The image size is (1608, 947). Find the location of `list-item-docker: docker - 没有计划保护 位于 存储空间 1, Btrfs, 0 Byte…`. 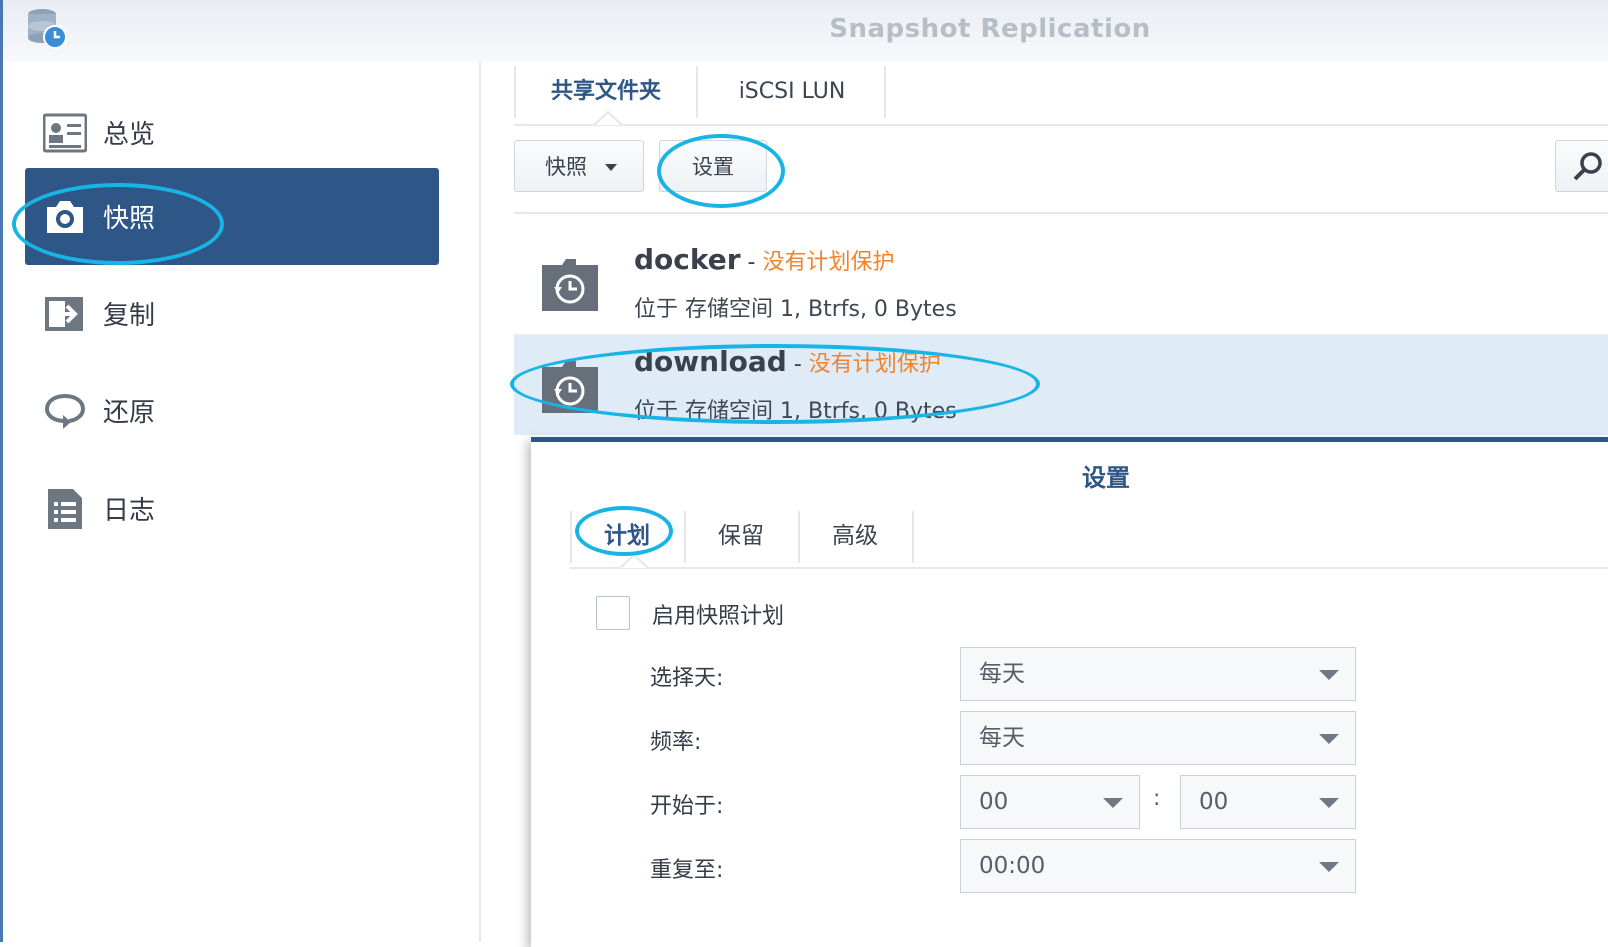

list-item-docker: docker - 没有计划保护 位于 存储空间 1, Btrfs, 0 Byte… is located at coordinates (1061, 283).